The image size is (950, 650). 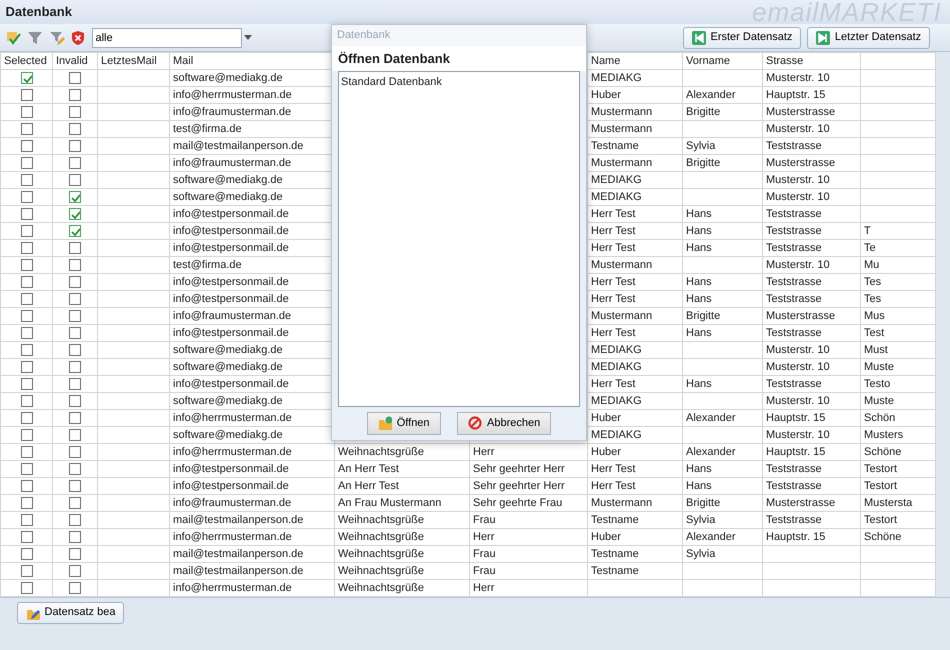 What do you see at coordinates (459, 238) in the screenshot?
I see `database-list: Standard Datenbank` at bounding box center [459, 238].